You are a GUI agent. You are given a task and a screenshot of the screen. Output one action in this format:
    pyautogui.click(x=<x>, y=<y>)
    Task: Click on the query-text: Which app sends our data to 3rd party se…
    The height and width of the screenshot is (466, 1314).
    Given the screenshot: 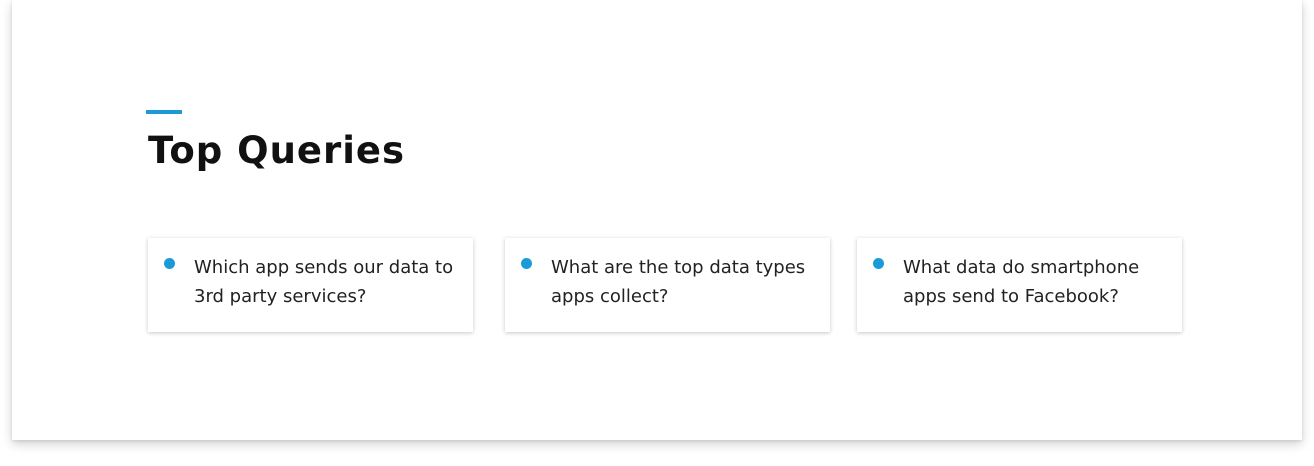 What is the action you would take?
    pyautogui.click(x=324, y=282)
    